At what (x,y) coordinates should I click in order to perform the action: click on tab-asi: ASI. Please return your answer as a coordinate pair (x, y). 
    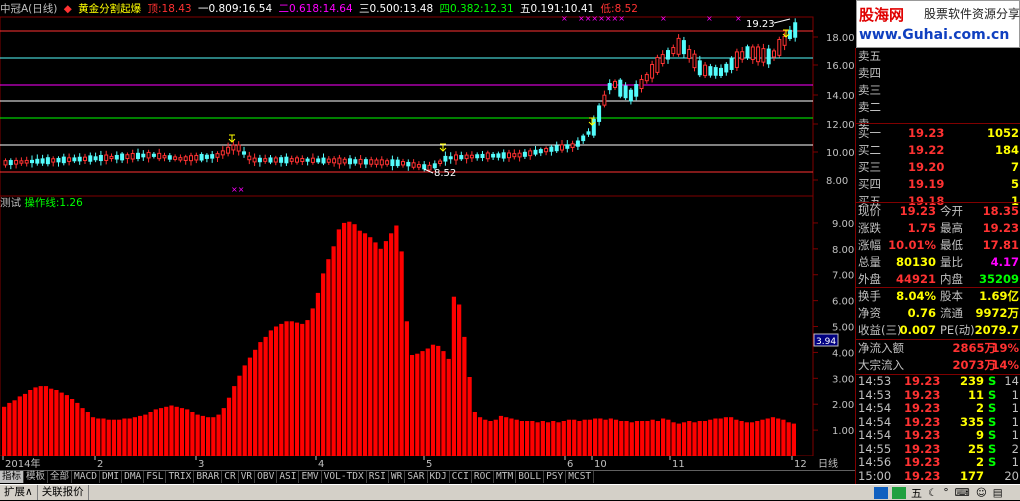
    Looking at the image, I should click on (288, 477).